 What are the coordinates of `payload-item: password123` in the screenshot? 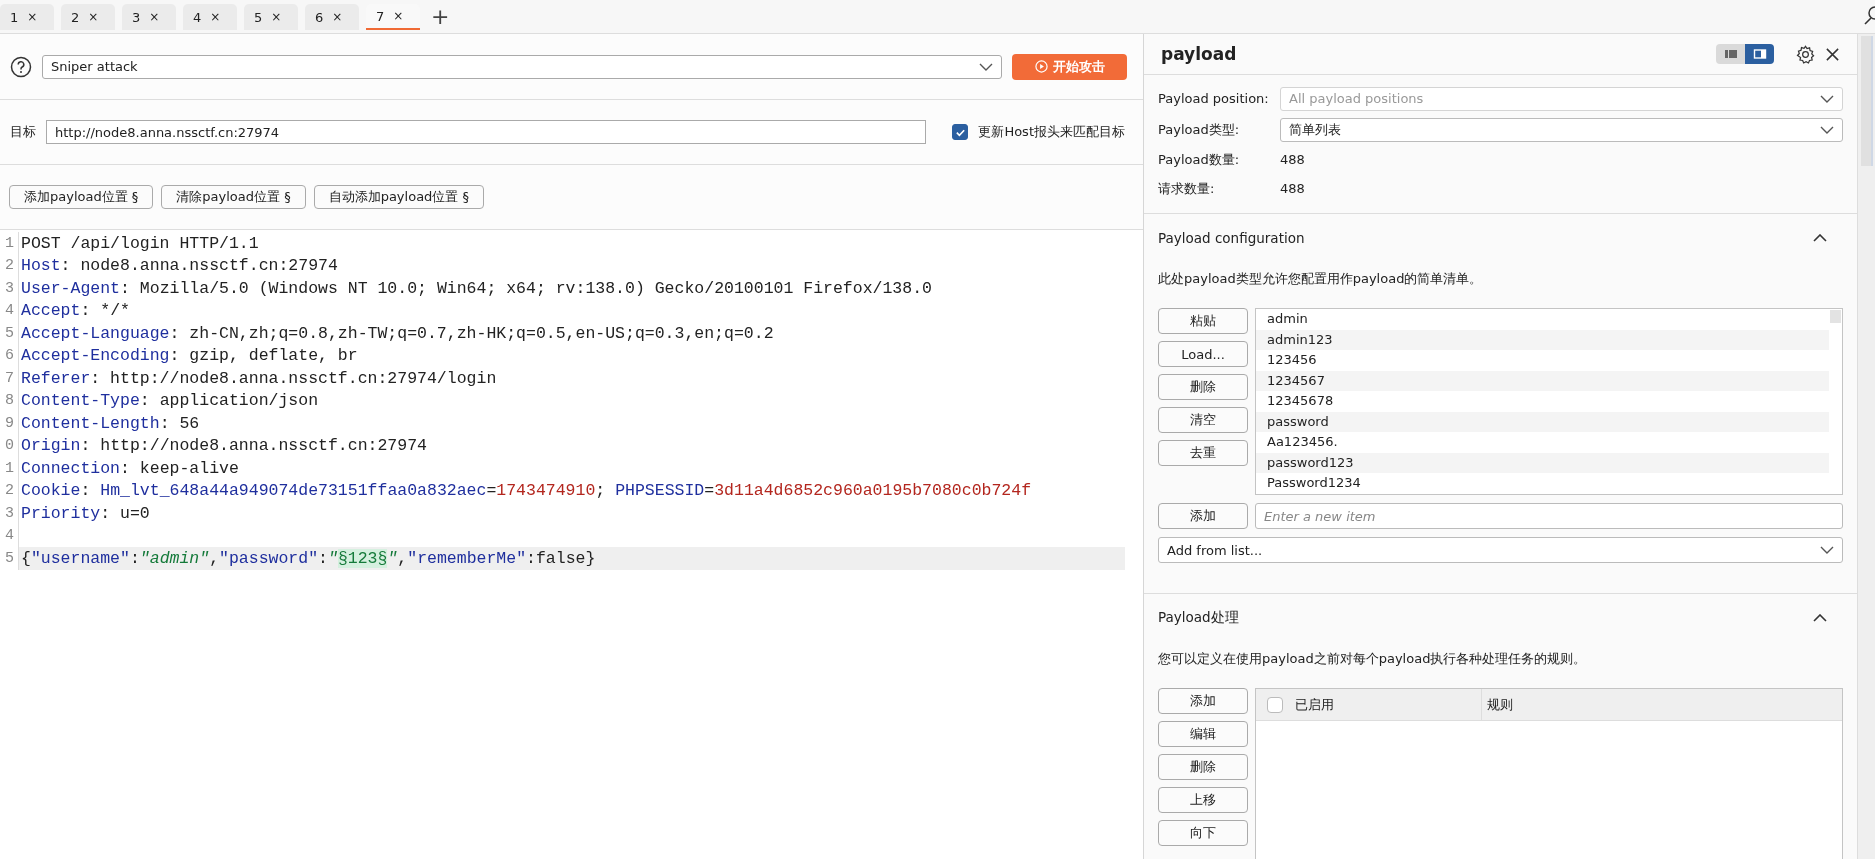 It's located at (1542, 462).